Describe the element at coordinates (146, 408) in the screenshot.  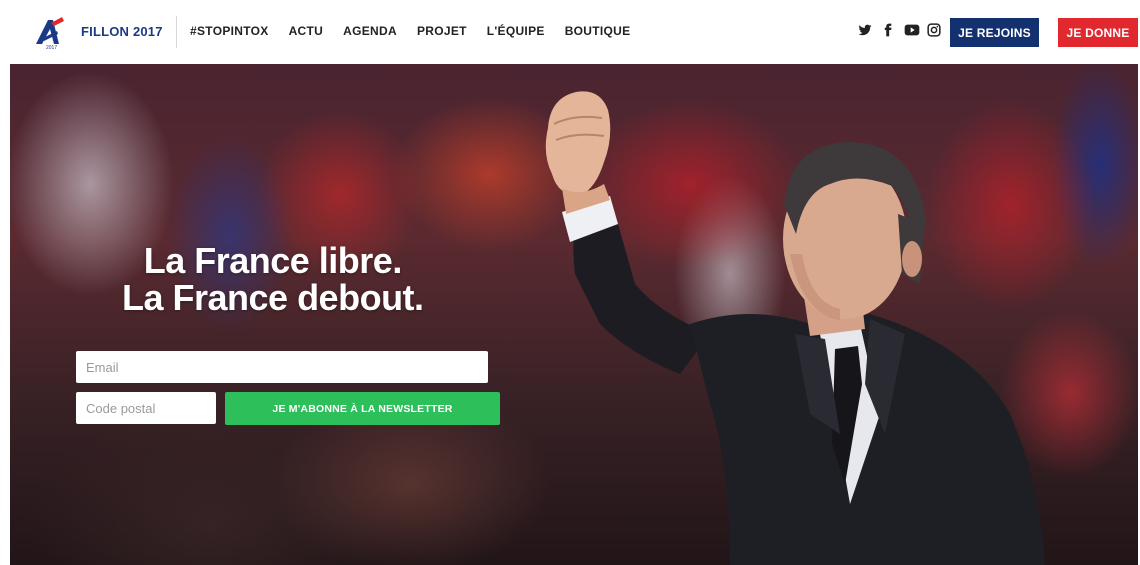
I see `postal-code-input` at that location.